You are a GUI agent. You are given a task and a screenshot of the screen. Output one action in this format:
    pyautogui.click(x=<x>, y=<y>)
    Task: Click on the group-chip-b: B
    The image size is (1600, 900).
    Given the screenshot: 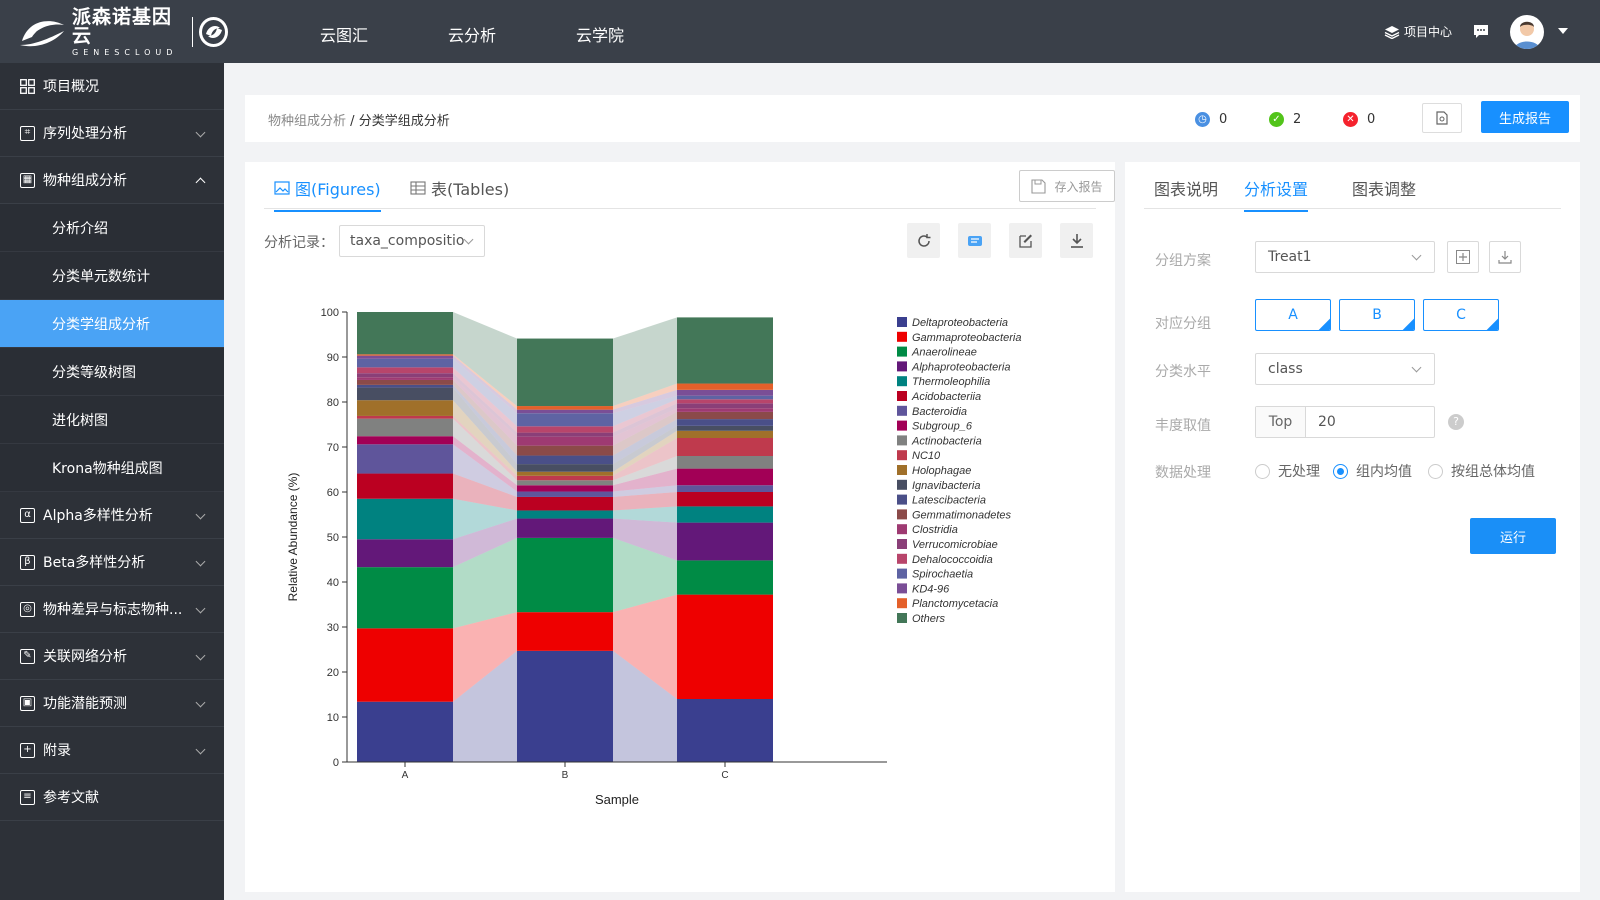 What is the action you would take?
    pyautogui.click(x=1377, y=315)
    